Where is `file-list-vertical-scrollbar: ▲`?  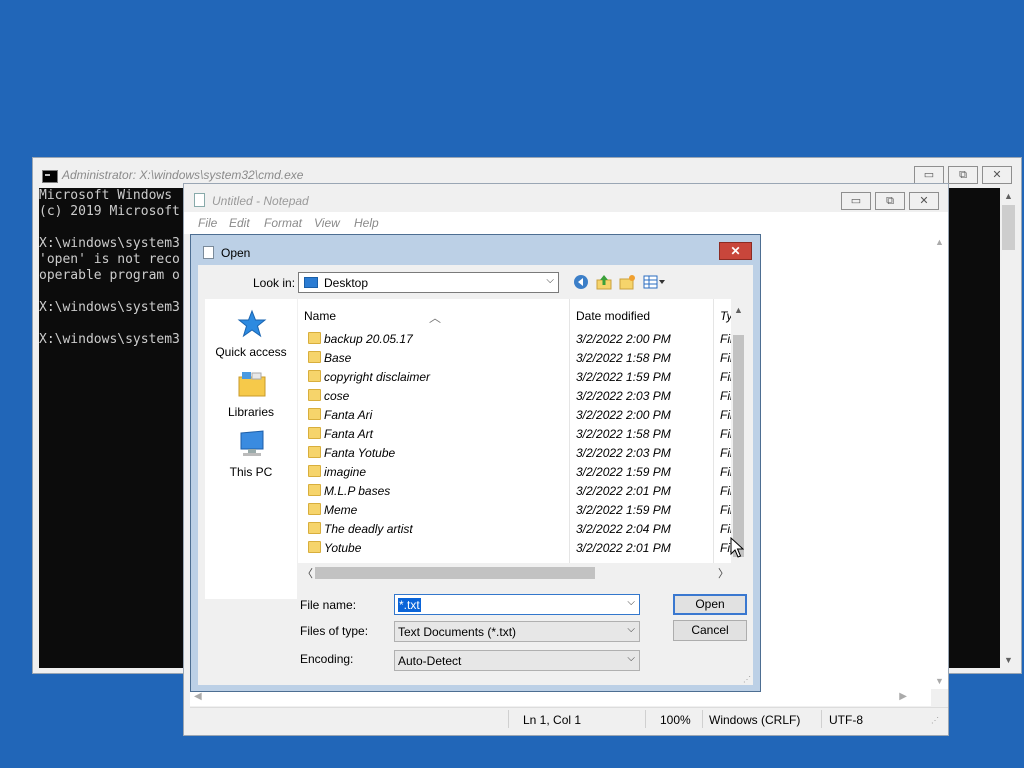 file-list-vertical-scrollbar: ▲ is located at coordinates (738, 431).